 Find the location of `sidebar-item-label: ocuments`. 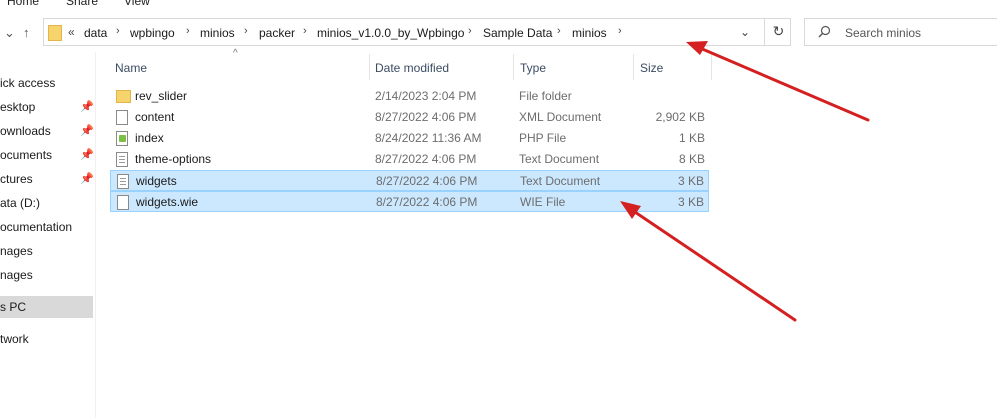

sidebar-item-label: ocuments is located at coordinates (26, 155).